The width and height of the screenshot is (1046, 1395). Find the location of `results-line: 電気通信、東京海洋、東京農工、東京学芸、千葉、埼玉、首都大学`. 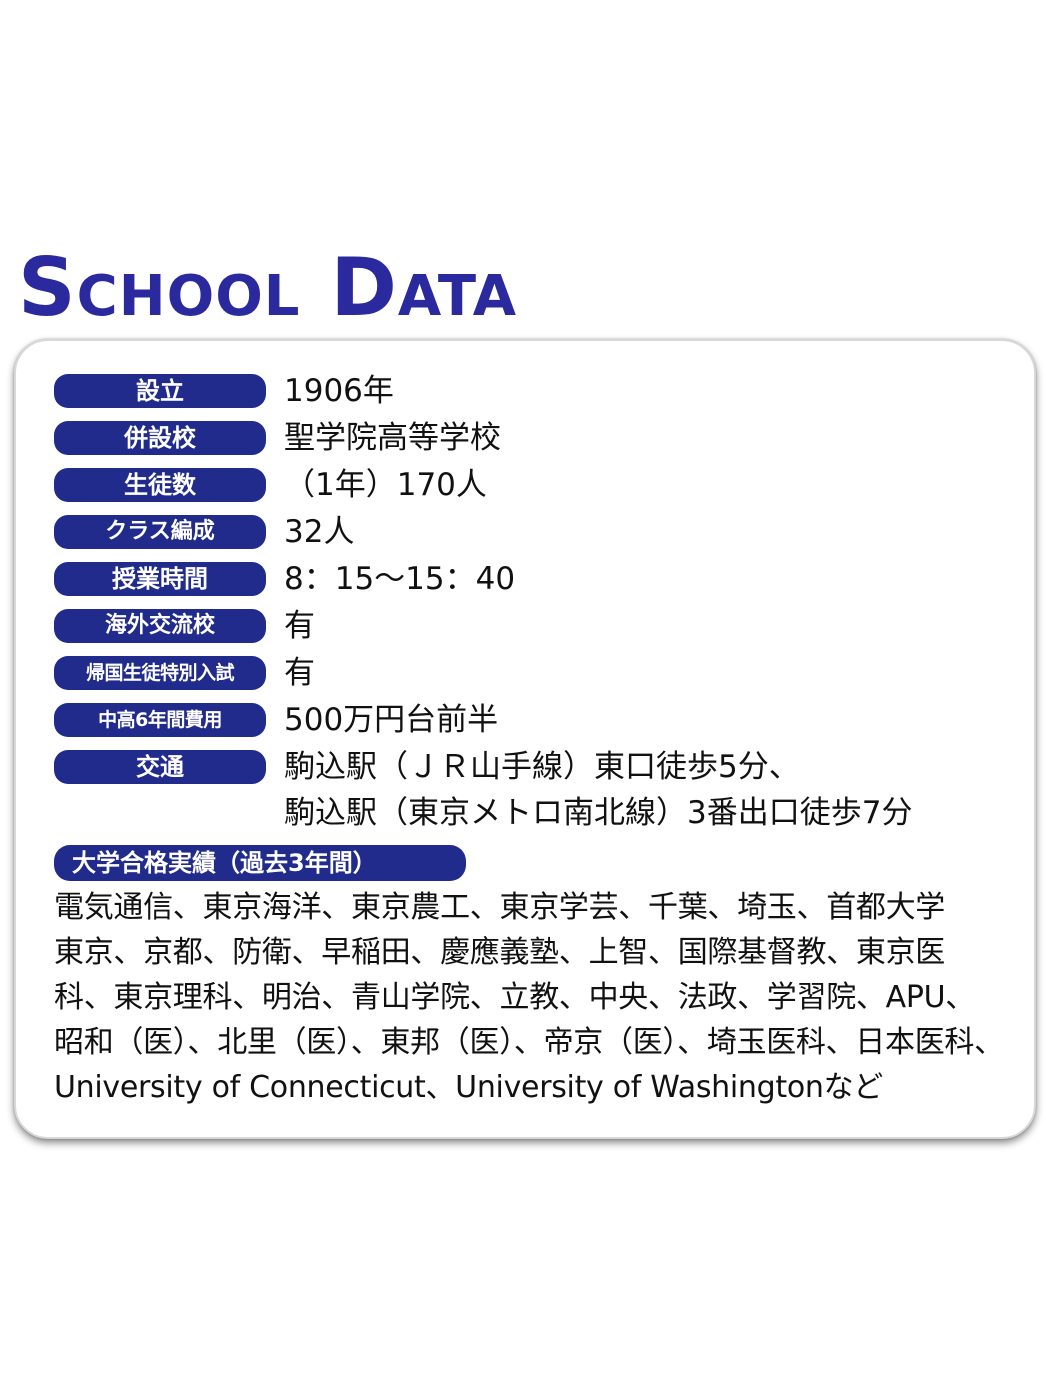

results-line: 電気通信、東京海洋、東京農工、東京学芸、千葉、埼玉、首都大学 is located at coordinates (499, 907).